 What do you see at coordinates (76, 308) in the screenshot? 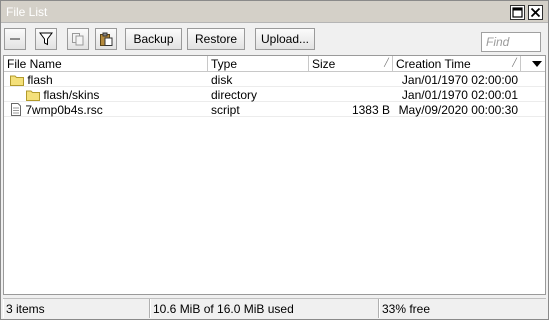
I see `status-item-count: 3 items` at bounding box center [76, 308].